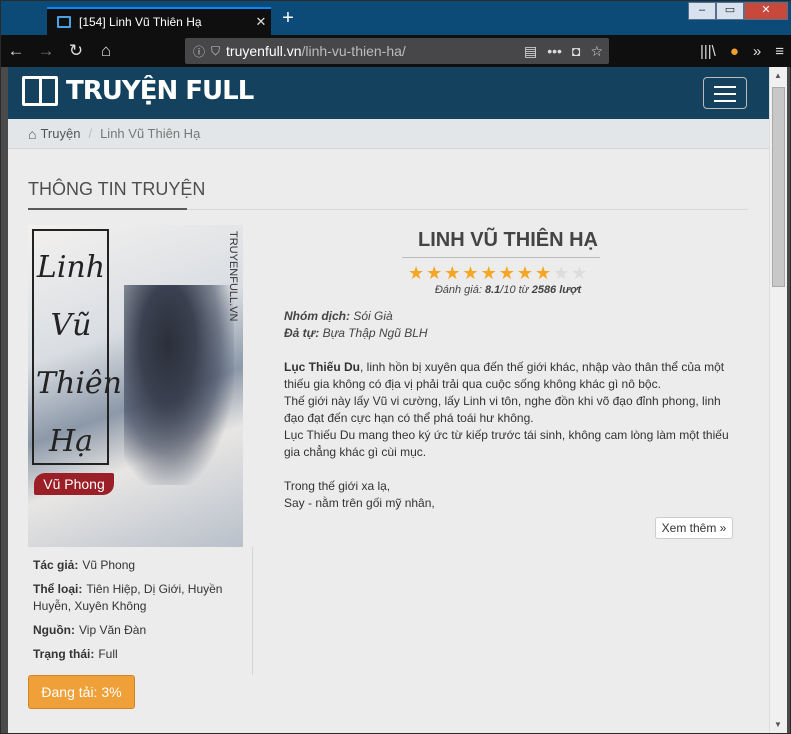 This screenshot has height=734, width=791. Describe the element at coordinates (694, 528) in the screenshot. I see `read-more-button: Xem thêm »` at that location.